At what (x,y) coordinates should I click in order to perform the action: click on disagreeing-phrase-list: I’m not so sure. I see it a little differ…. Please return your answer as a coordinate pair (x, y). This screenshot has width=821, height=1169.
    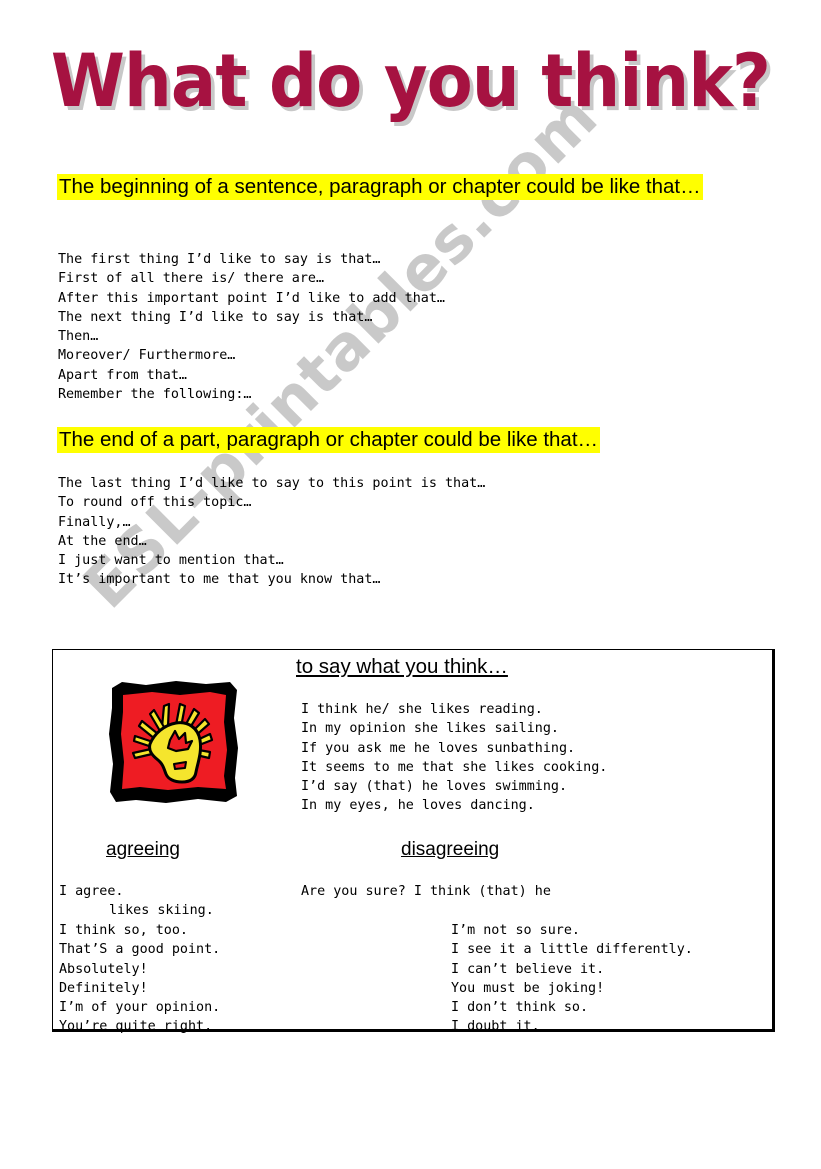
    Looking at the image, I should click on (572, 979).